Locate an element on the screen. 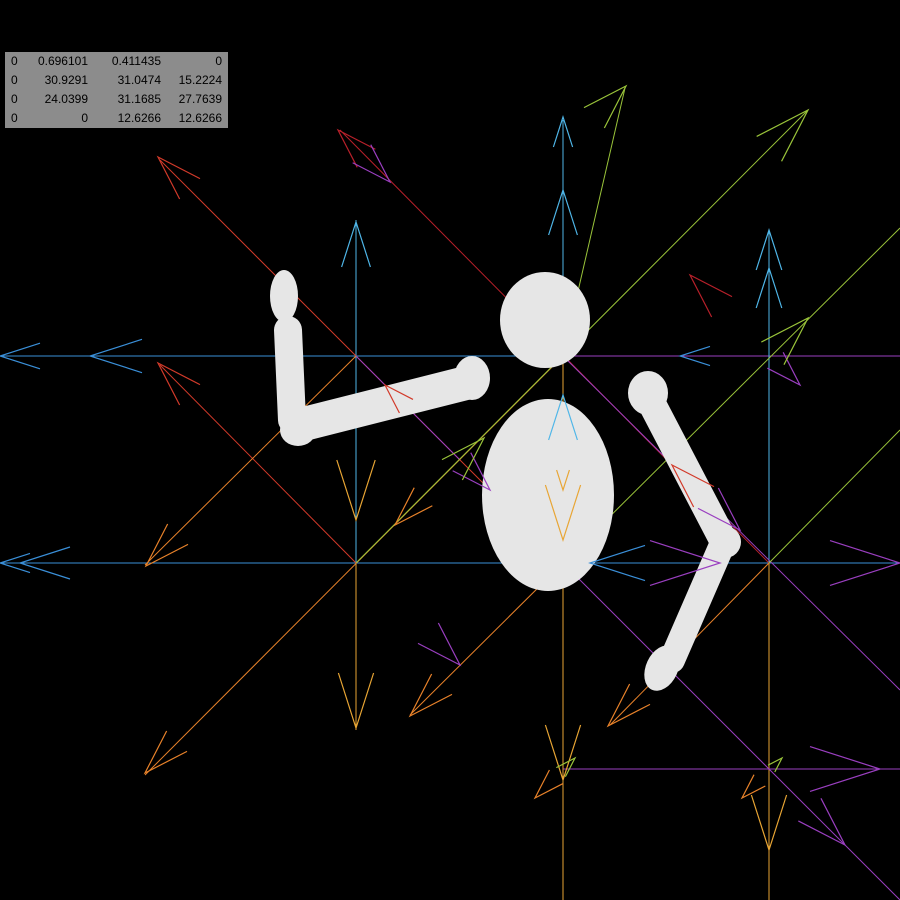  matrix-row: 0 0 12.6266 12.6266 is located at coordinates (116, 118).